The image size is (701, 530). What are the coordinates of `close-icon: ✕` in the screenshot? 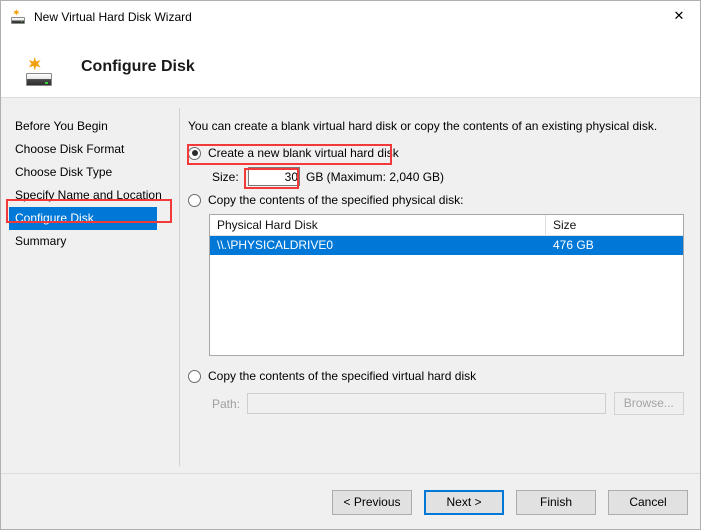 It's located at (679, 16).